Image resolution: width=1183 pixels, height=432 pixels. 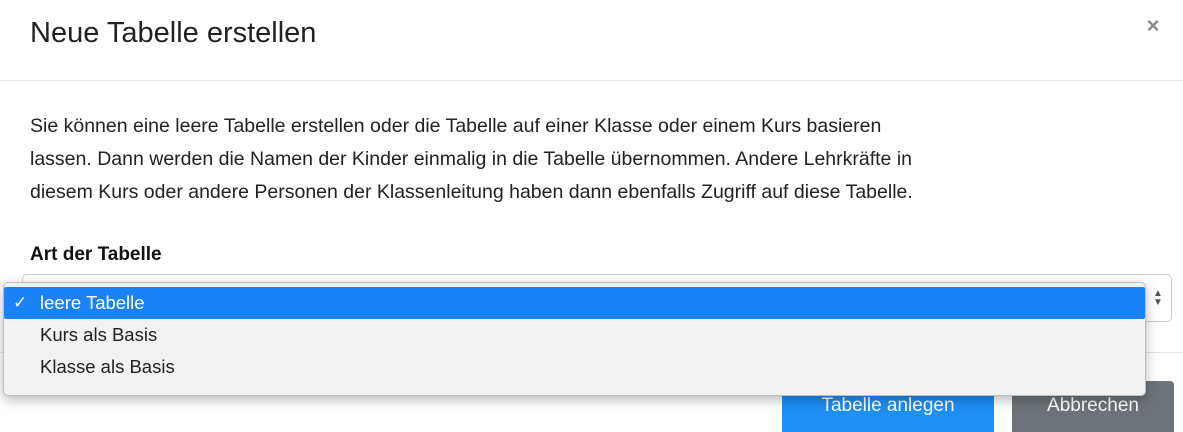 I want to click on option-klasse-als-basis: Klasse als Basis, so click(x=574, y=367).